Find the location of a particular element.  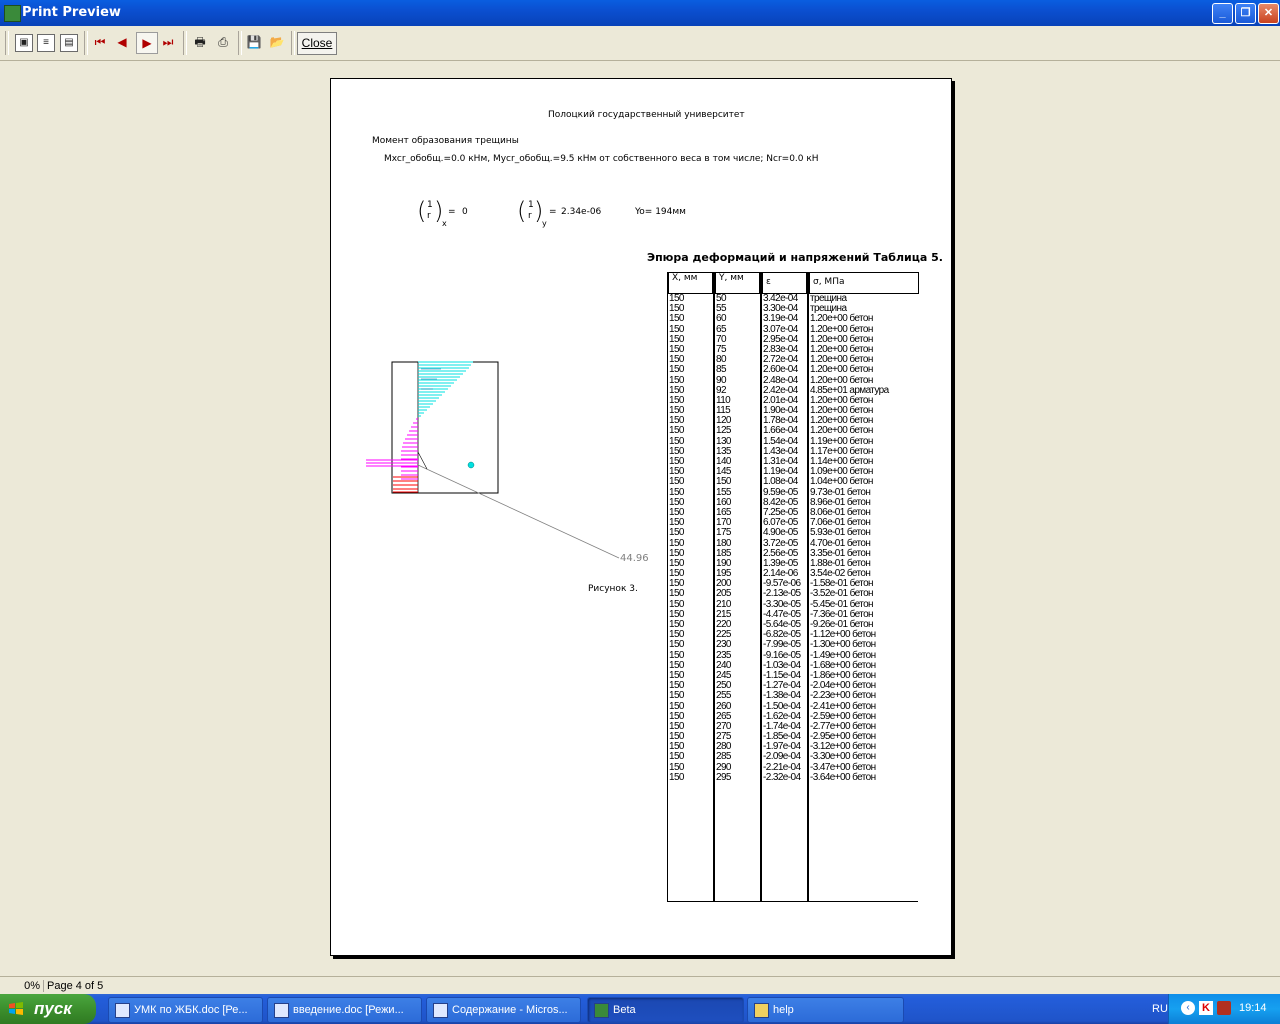

zoom-level: 0% is located at coordinates (32, 986).